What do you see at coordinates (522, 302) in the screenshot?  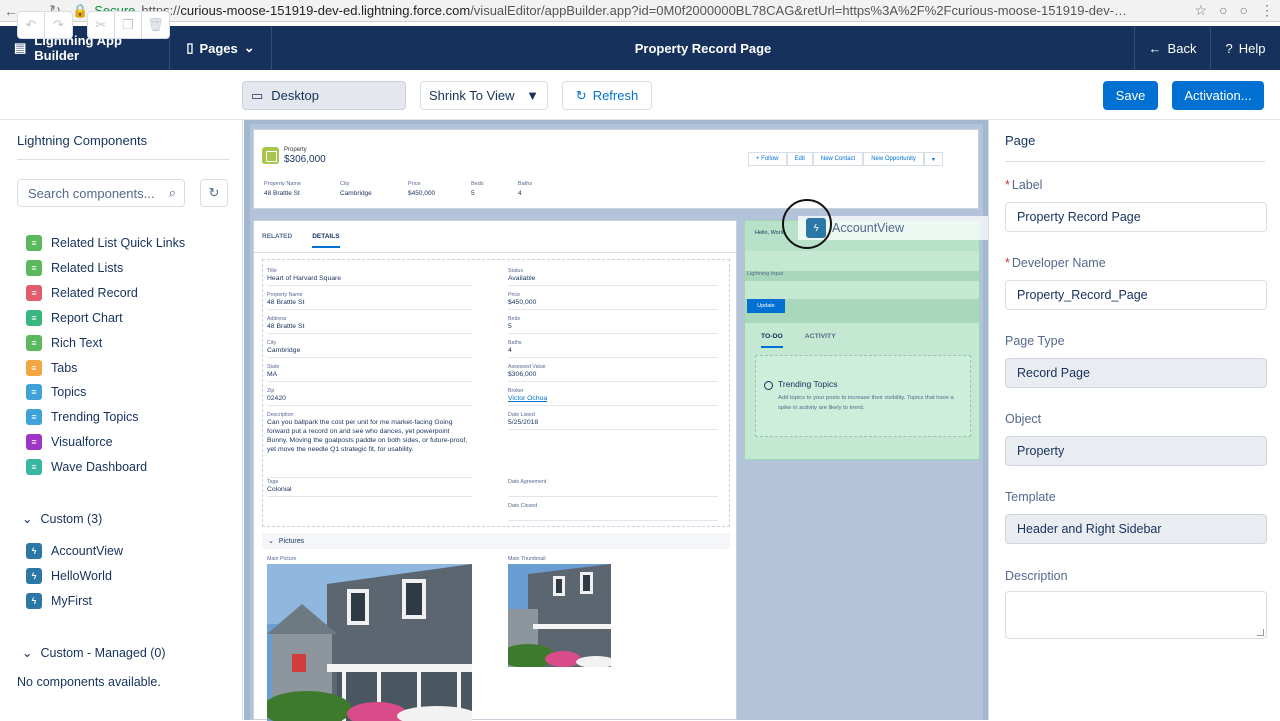 I see `field-value: $450,000` at bounding box center [522, 302].